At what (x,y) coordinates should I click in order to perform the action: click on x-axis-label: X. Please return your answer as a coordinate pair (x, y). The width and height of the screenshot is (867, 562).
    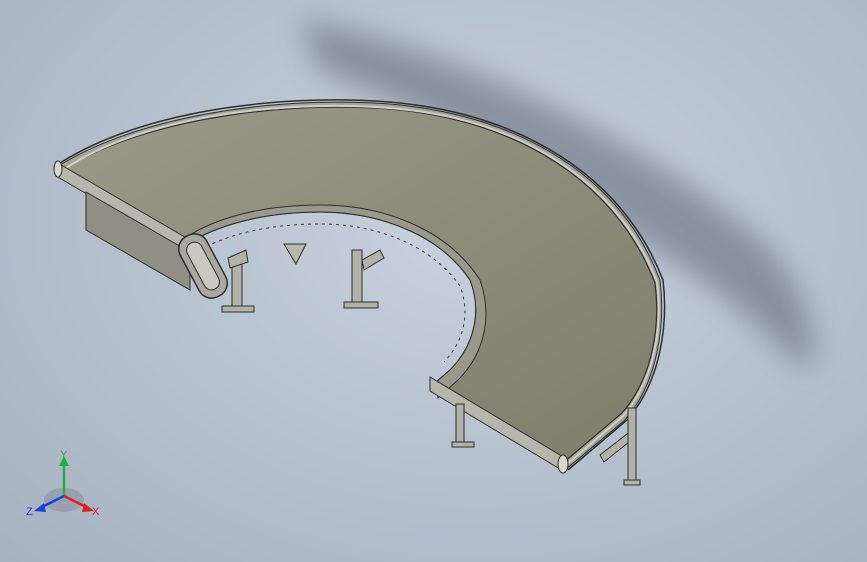
    Looking at the image, I should click on (96, 512).